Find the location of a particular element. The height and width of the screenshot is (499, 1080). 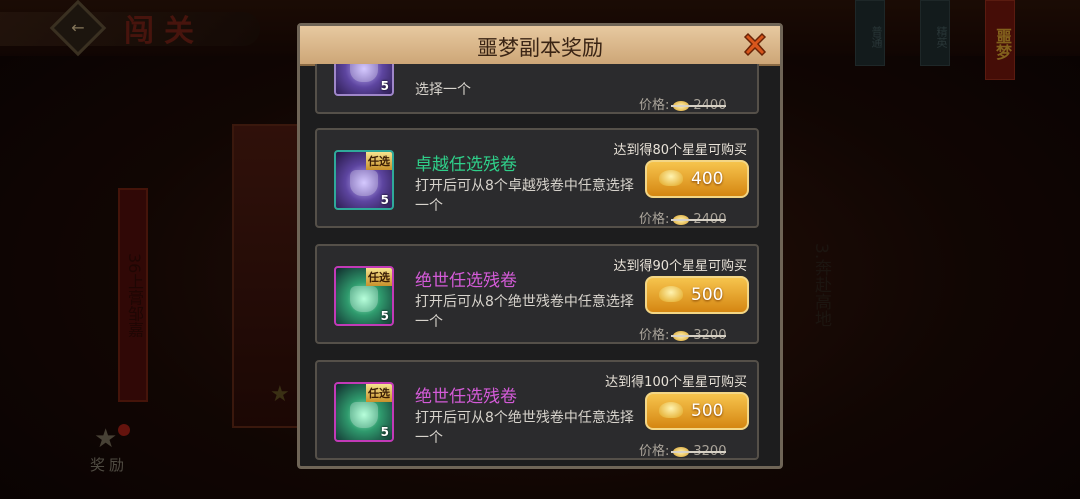

item-requirement: 达到得90个星星可购买 is located at coordinates (680, 266).